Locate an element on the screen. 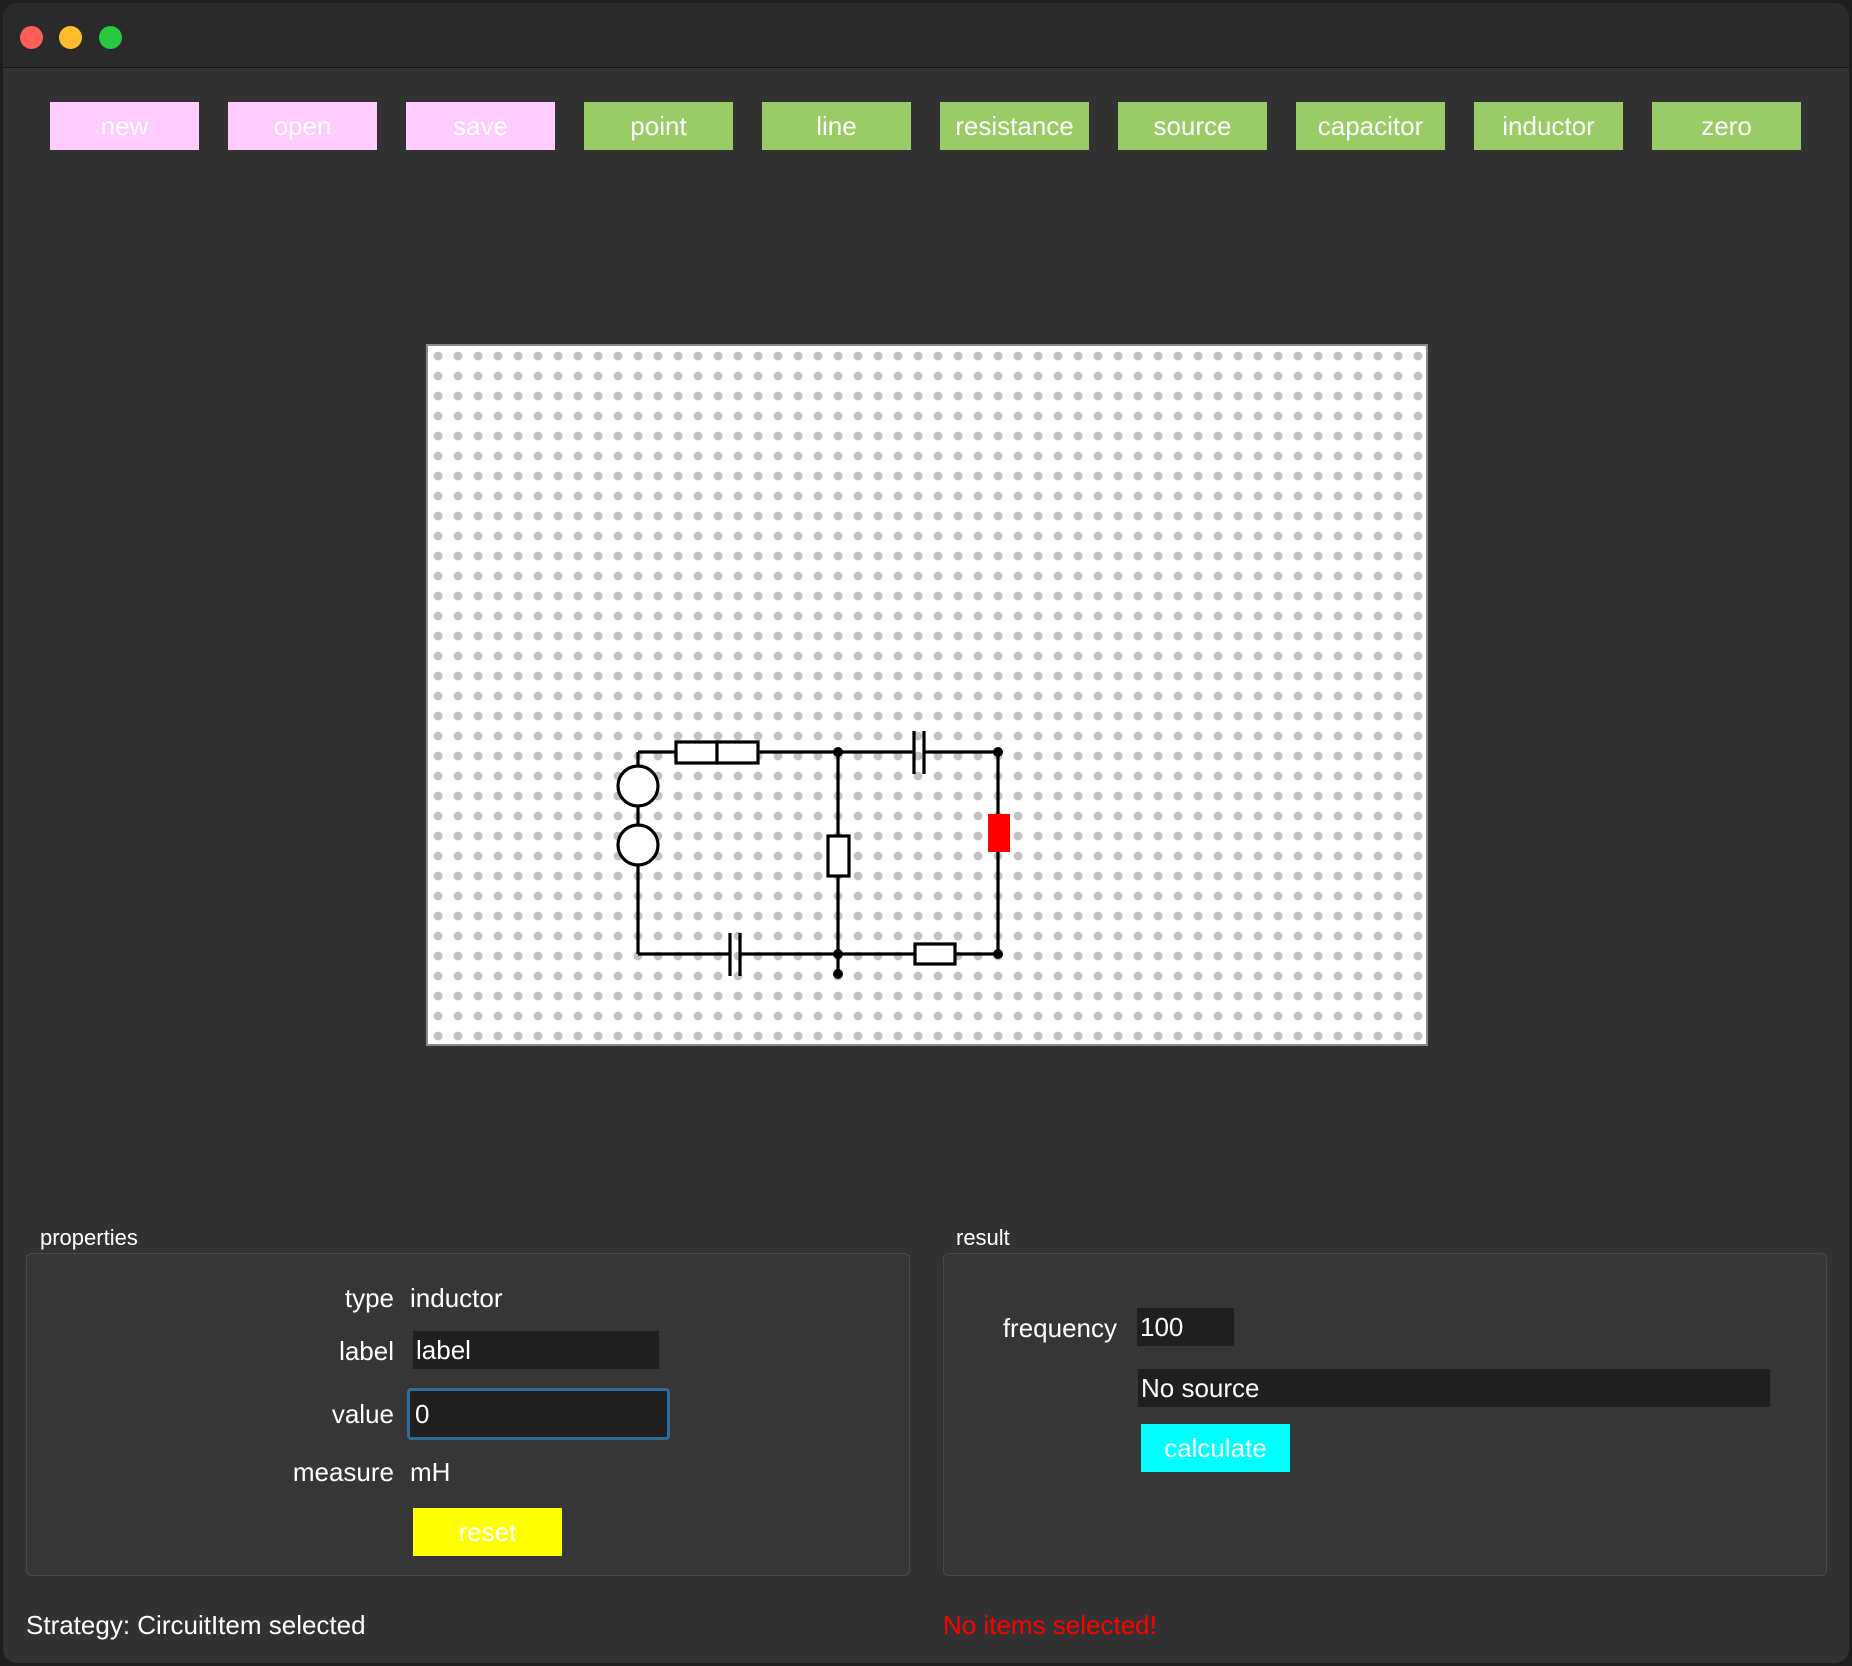 The image size is (1852, 1666). reset-button: reset is located at coordinates (487, 1532).